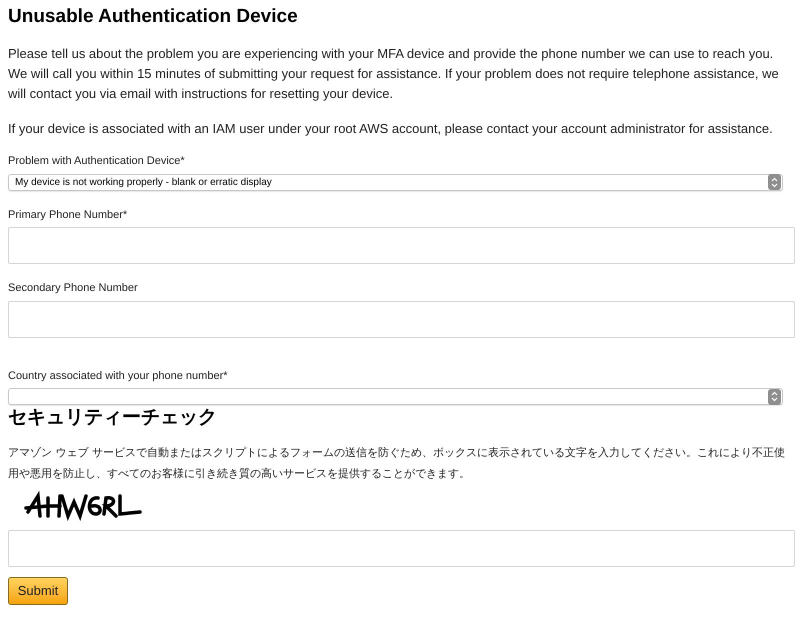 This screenshot has width=800, height=625. Describe the element at coordinates (153, 17) in the screenshot. I see `page-title: Unusable Authentication Device` at that location.